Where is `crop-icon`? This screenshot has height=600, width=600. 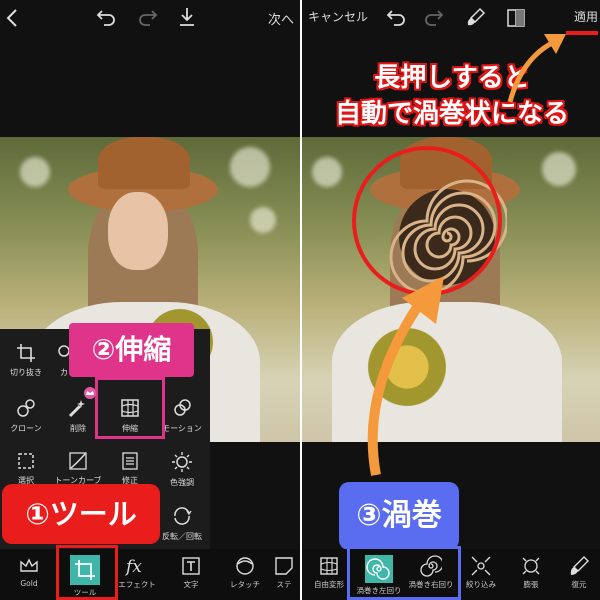
crop-icon is located at coordinates (26, 353).